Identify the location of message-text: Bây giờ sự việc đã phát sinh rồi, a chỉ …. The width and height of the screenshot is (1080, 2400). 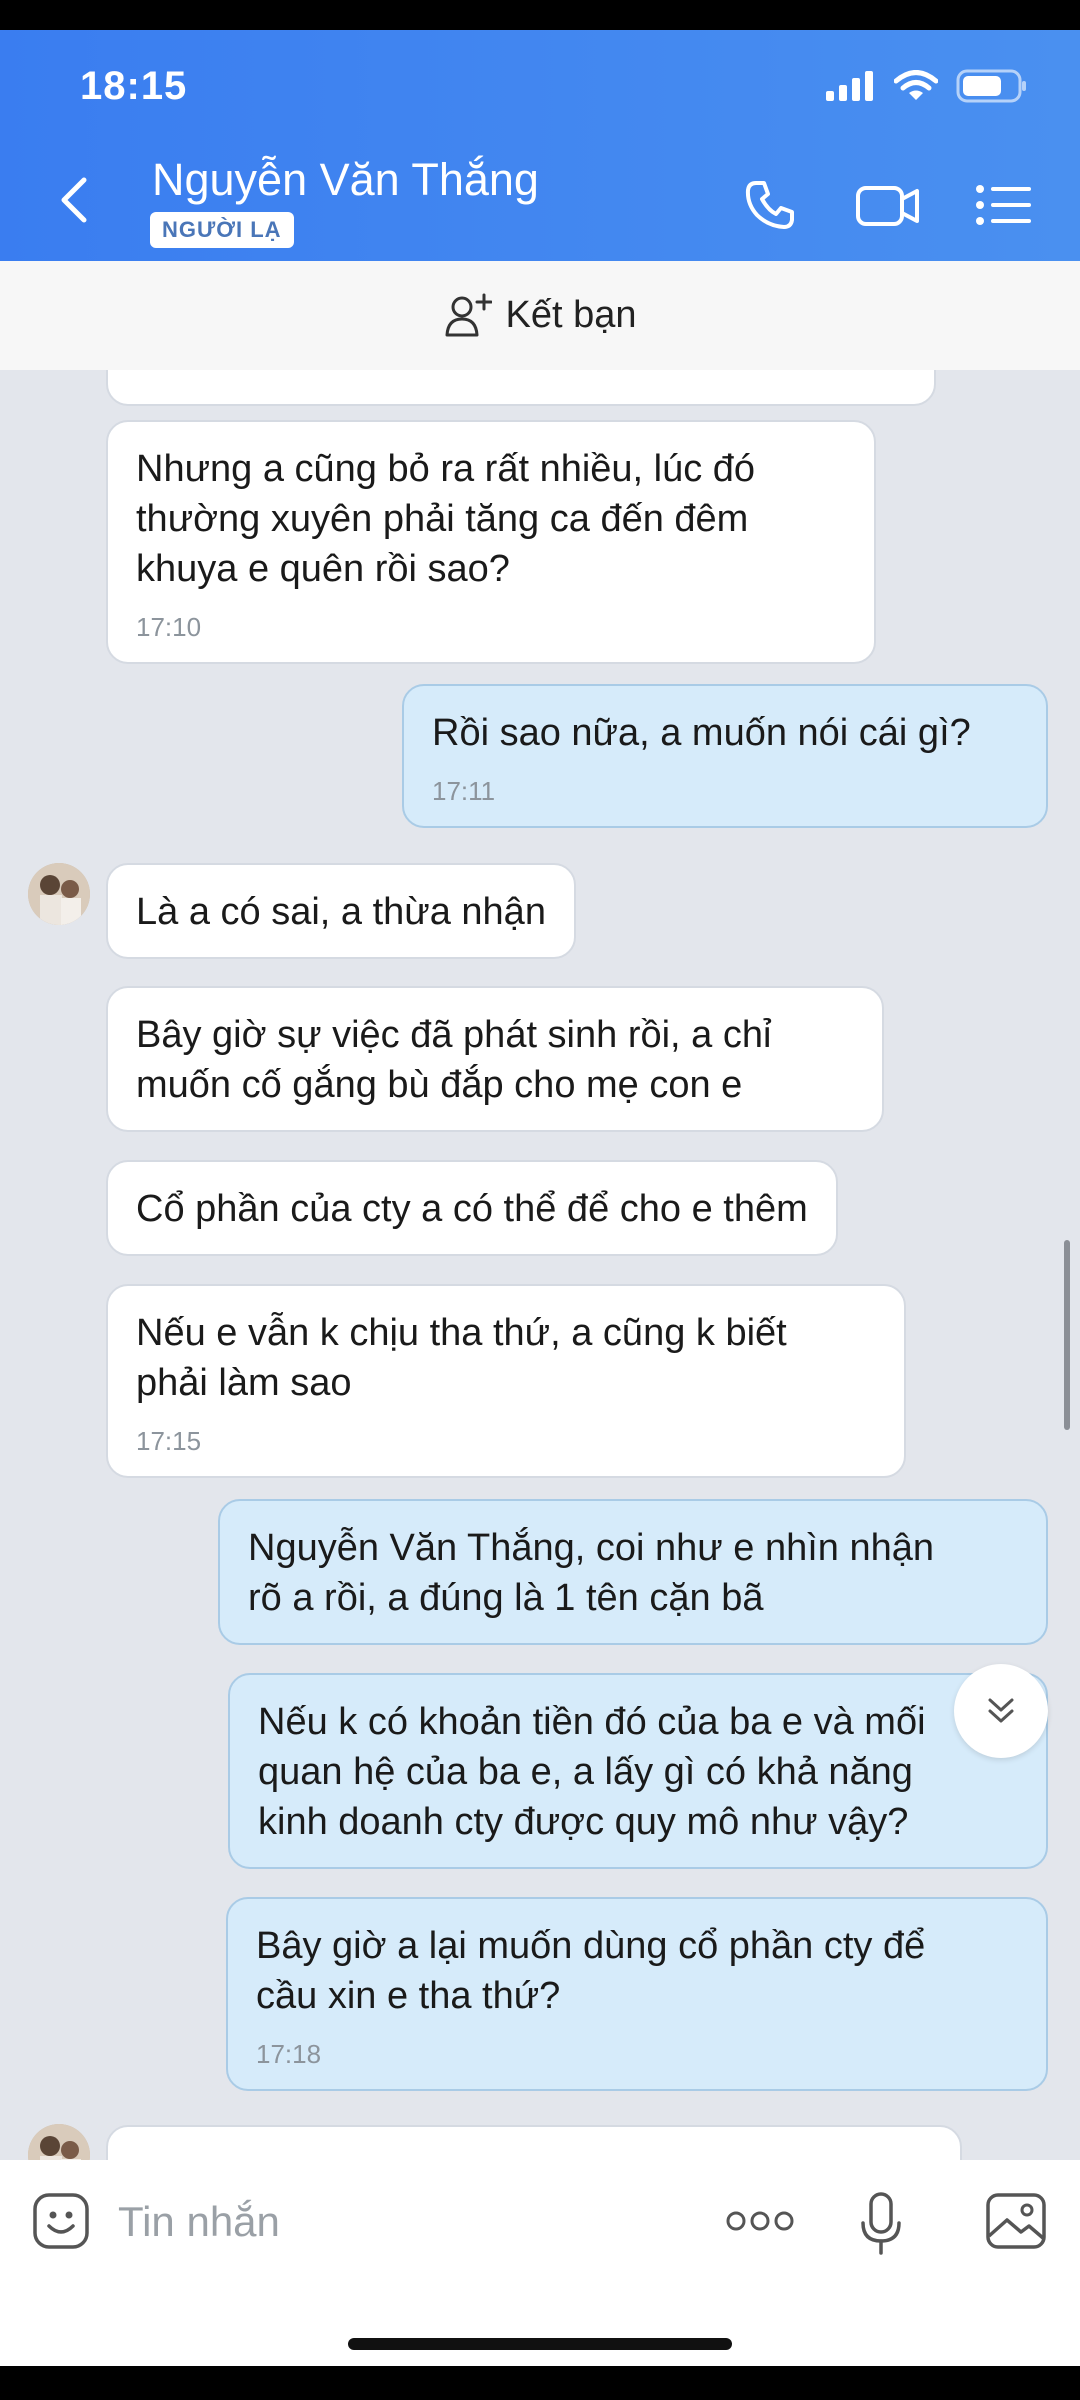
(454, 1060).